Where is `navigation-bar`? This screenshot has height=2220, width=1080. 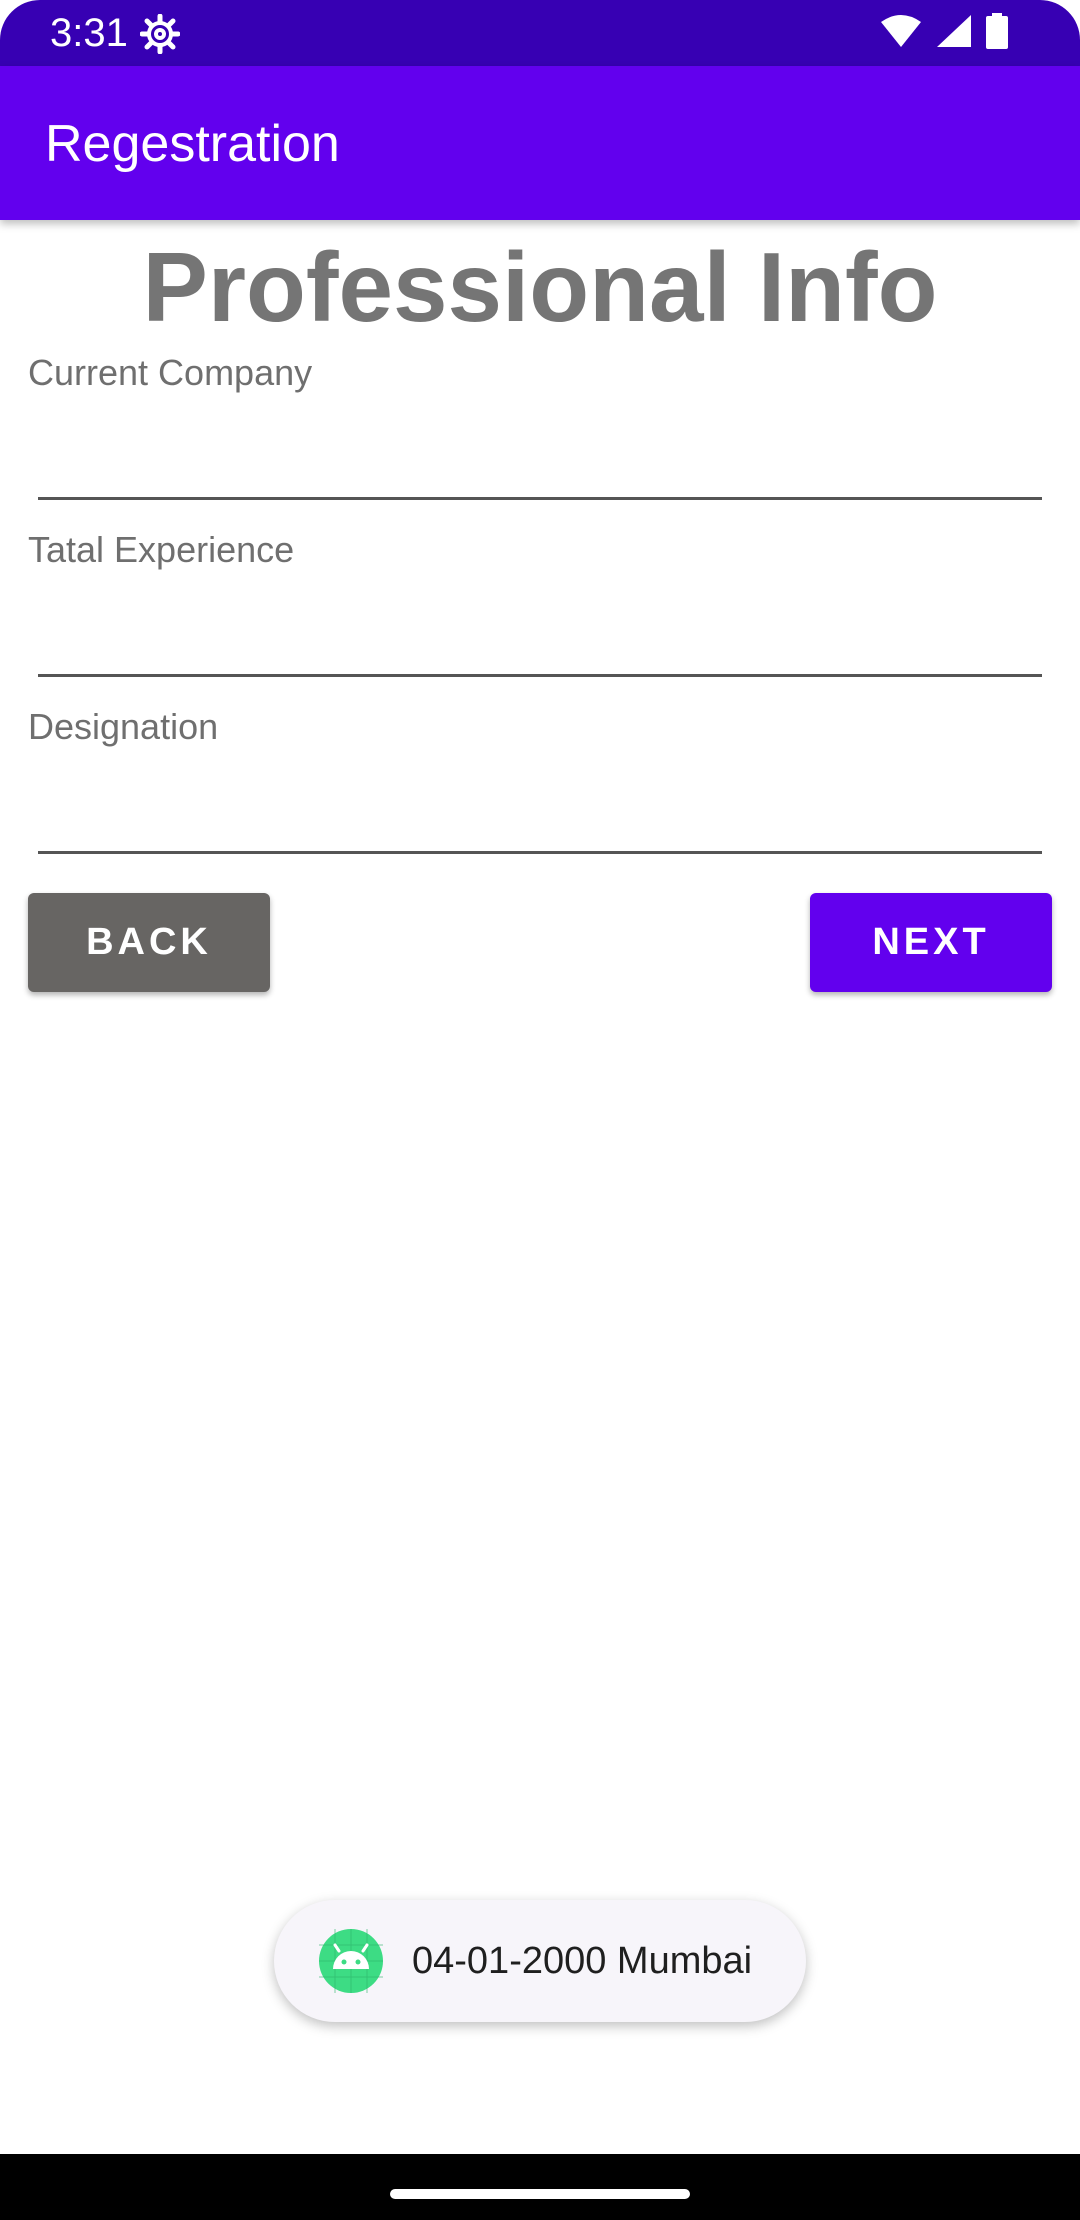
navigation-bar is located at coordinates (540, 2187).